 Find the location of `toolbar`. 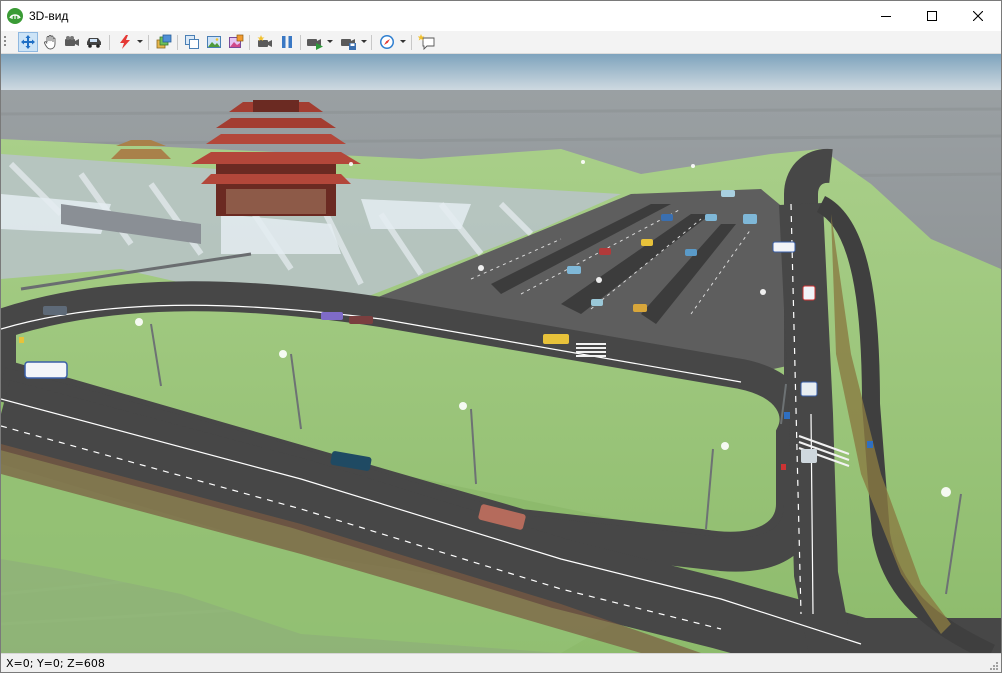

toolbar is located at coordinates (501, 42).